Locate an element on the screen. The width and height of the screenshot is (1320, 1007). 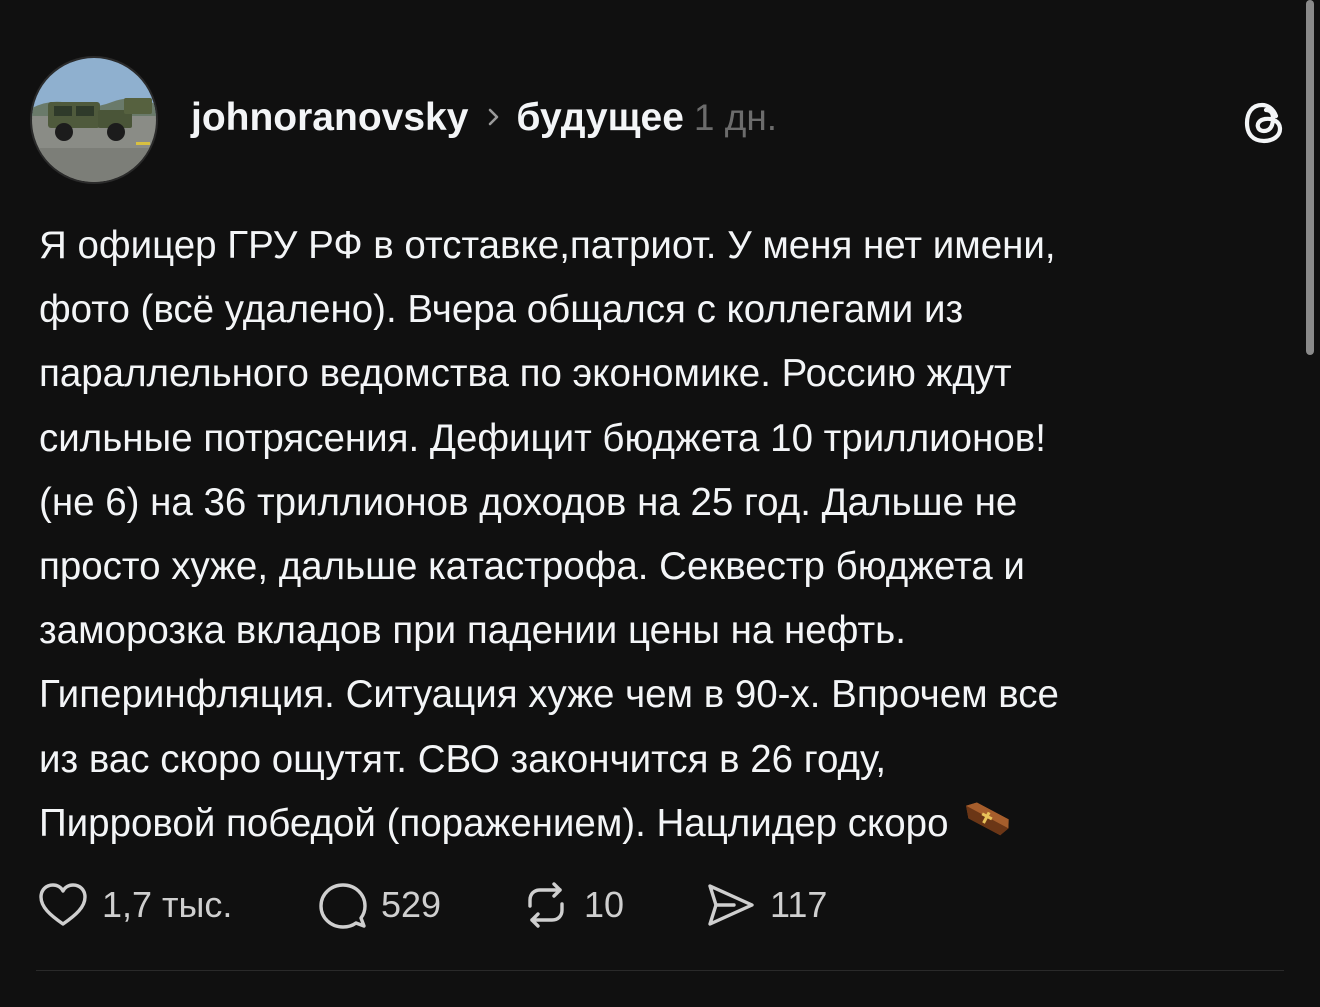
share-button: 117 is located at coordinates (765, 905).